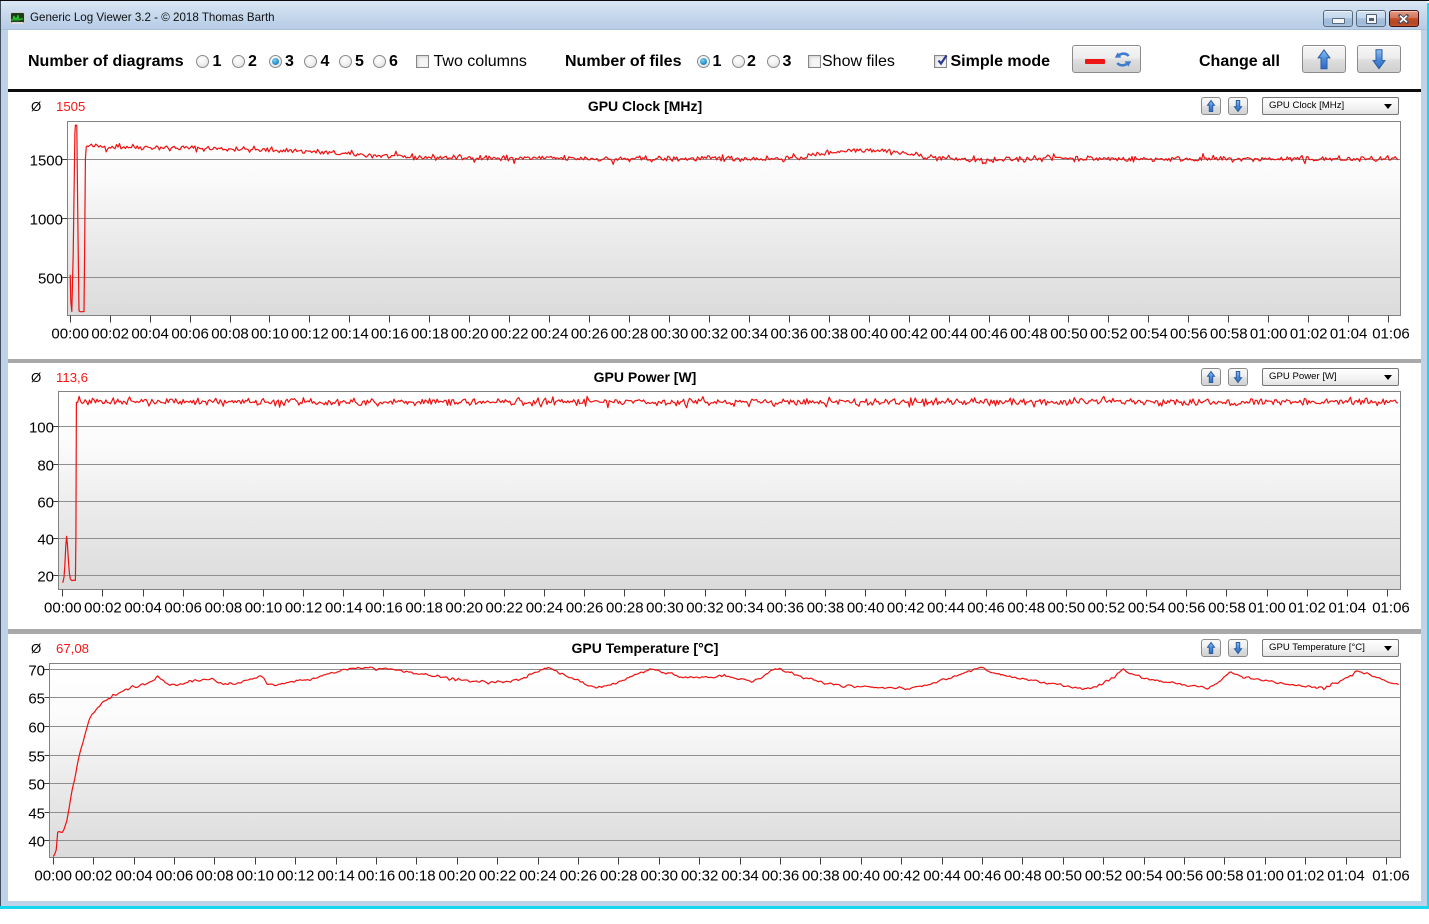  I want to click on svg-text: 65, so click(36, 698).